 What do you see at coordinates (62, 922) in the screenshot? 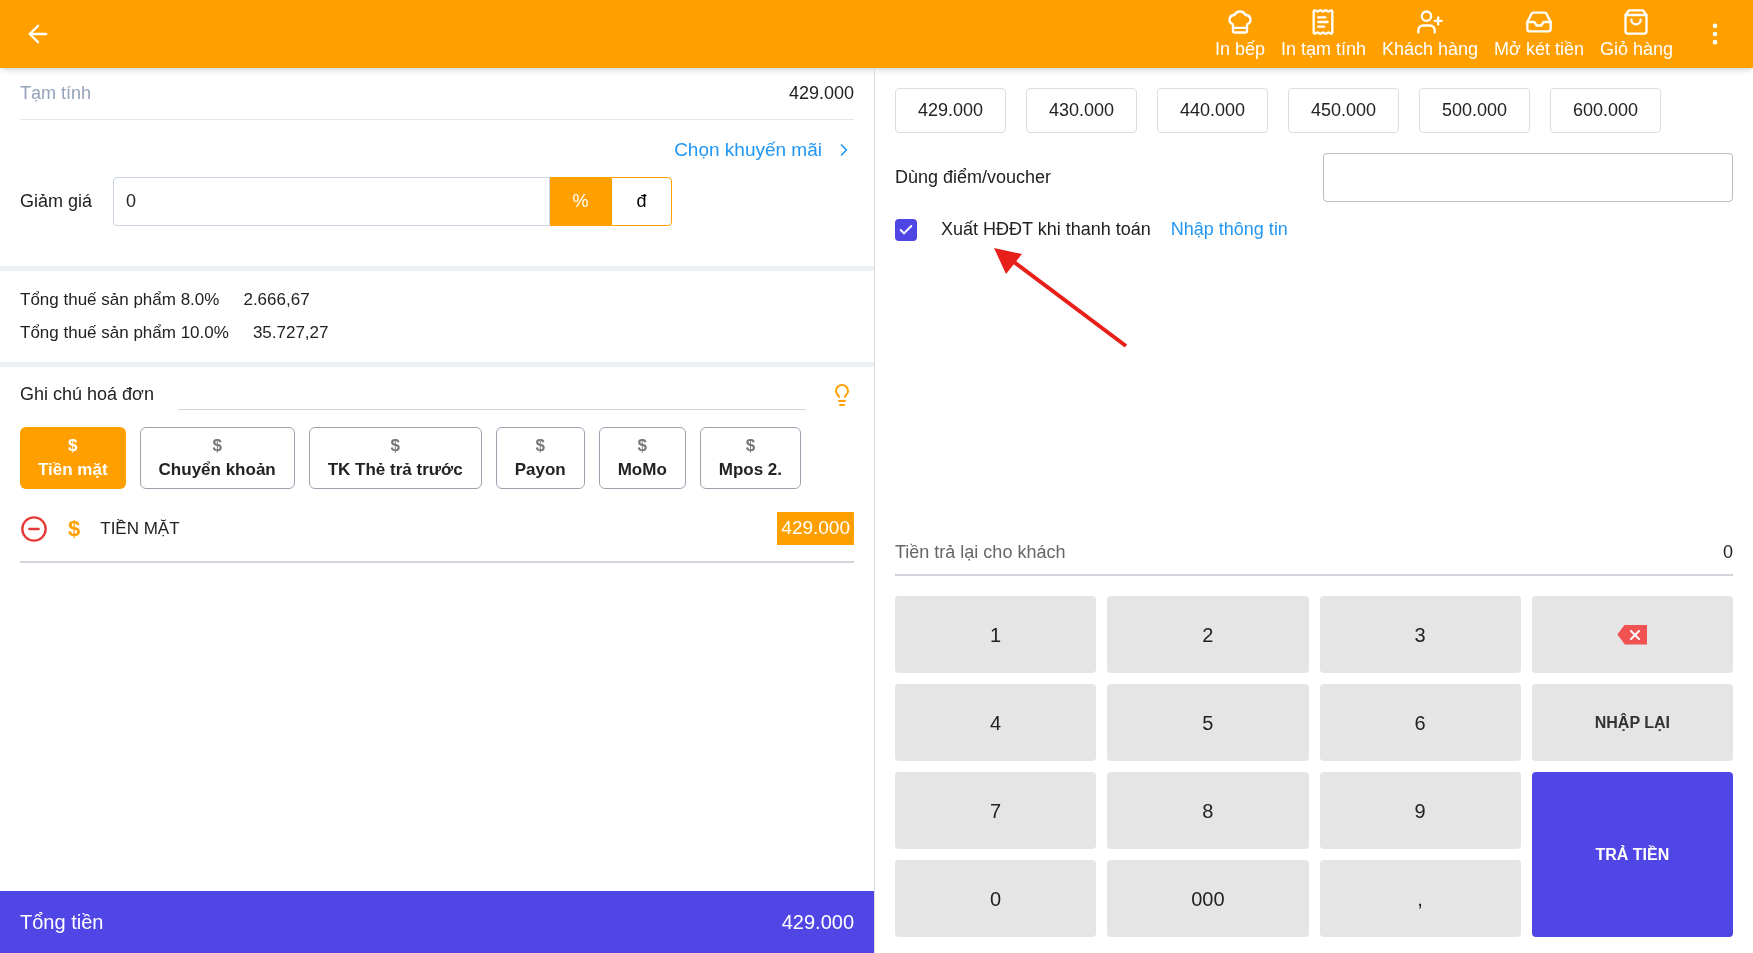
I see `total-label: Tổng tiền` at bounding box center [62, 922].